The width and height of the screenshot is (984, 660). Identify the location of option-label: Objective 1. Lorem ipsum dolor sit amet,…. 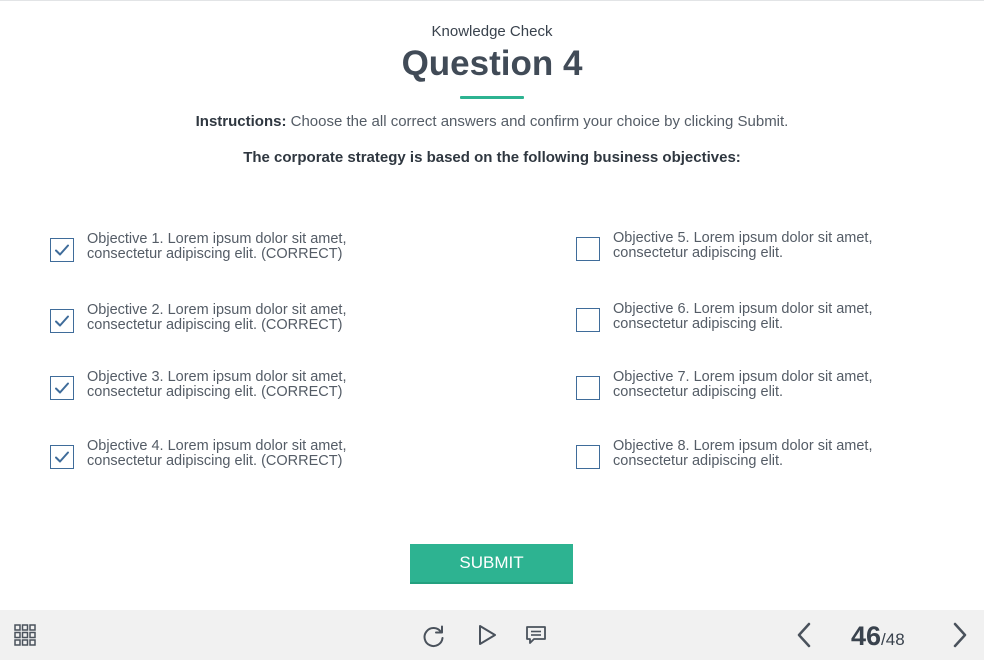
(247, 247).